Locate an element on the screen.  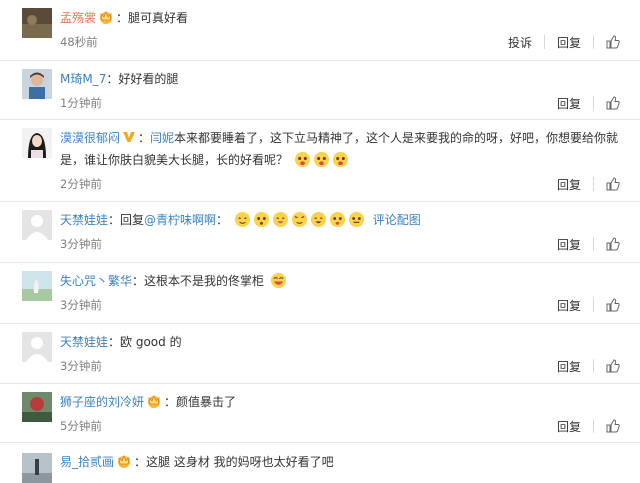
username: 漠漠很郁闷 is located at coordinates (90, 138).